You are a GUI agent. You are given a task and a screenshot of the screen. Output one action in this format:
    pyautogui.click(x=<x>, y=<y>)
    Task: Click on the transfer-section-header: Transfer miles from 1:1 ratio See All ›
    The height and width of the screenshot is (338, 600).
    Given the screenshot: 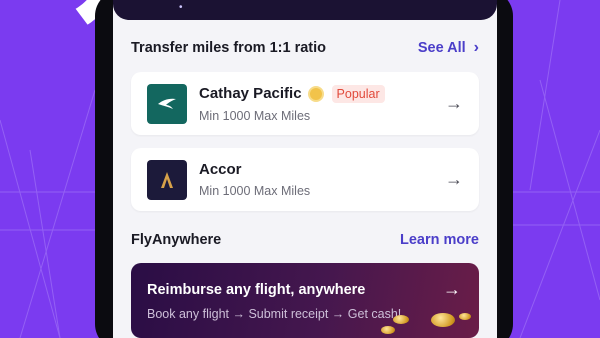 What is the action you would take?
    pyautogui.click(x=305, y=48)
    